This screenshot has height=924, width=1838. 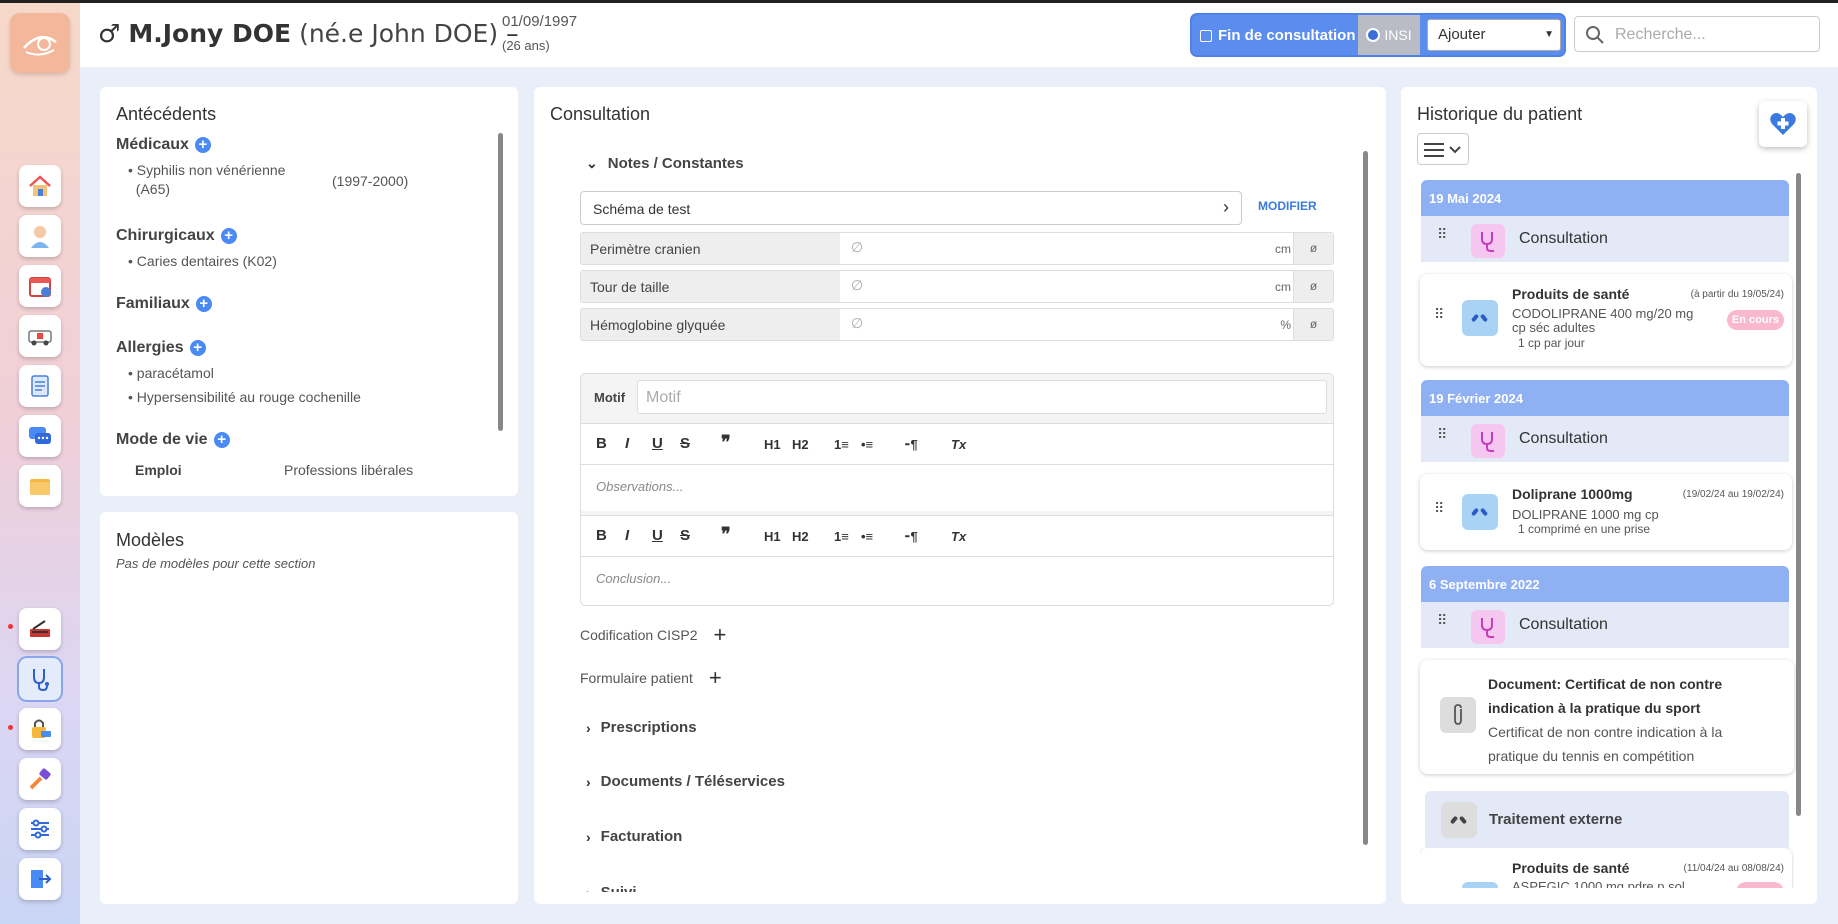 What do you see at coordinates (1206, 35) in the screenshot?
I see `checkbox-icon` at bounding box center [1206, 35].